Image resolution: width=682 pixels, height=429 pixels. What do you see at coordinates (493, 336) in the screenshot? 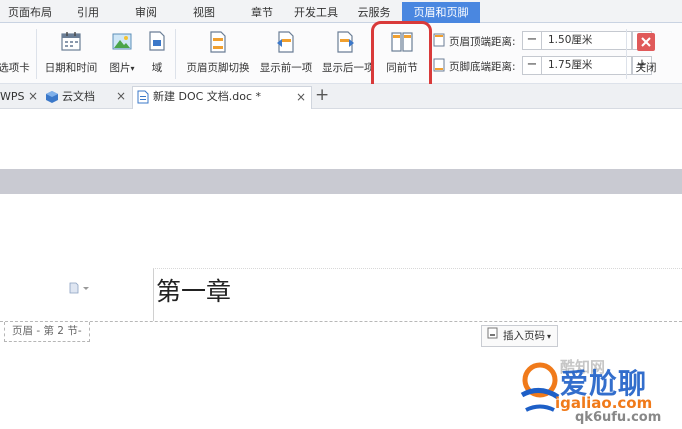
I see `page-number-icon` at bounding box center [493, 336].